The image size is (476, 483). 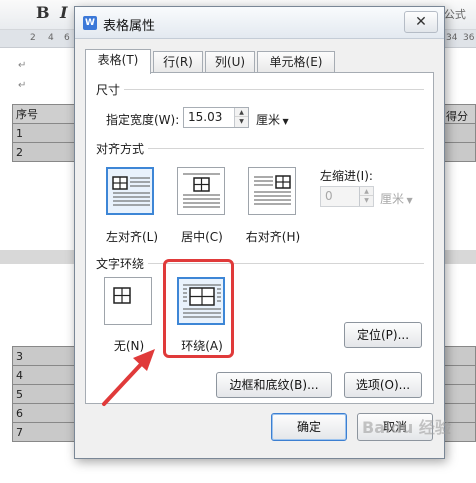 What do you see at coordinates (469, 38) in the screenshot?
I see `ruler-mark: 36` at bounding box center [469, 38].